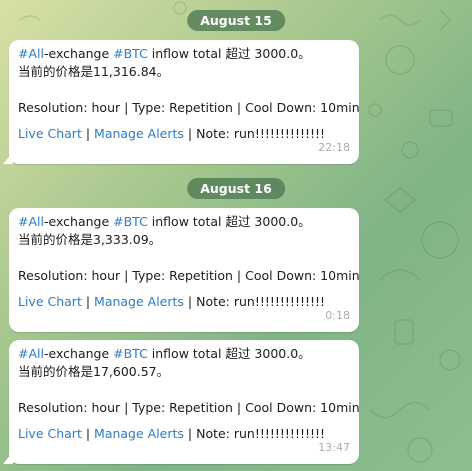  I want to click on price-line: 当前的价格是3,333.09。, so click(90, 239).